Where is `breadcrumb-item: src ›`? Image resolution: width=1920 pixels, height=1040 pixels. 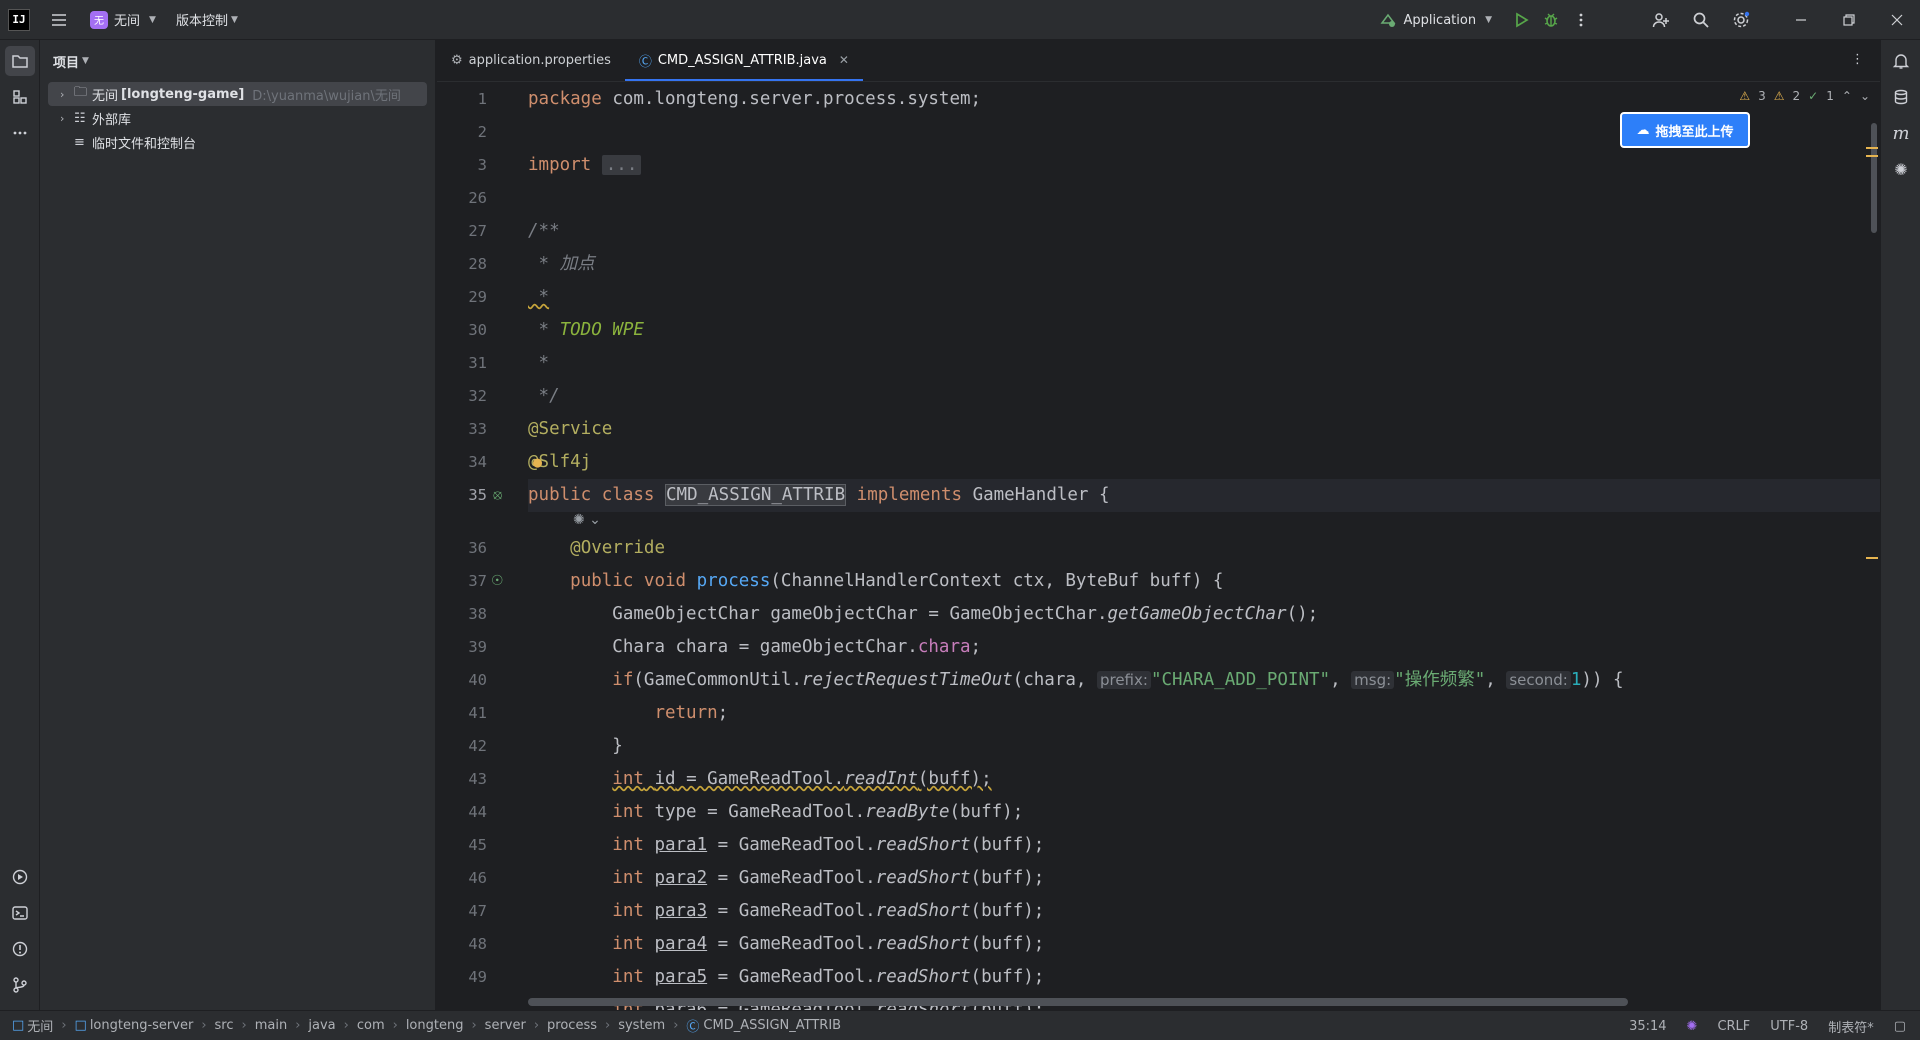
breadcrumb-item: src › is located at coordinates (235, 1025).